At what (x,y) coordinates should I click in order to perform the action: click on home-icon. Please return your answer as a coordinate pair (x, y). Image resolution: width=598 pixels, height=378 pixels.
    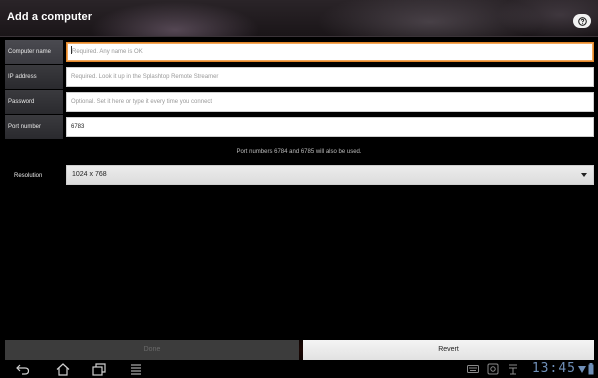
    Looking at the image, I should click on (63, 369).